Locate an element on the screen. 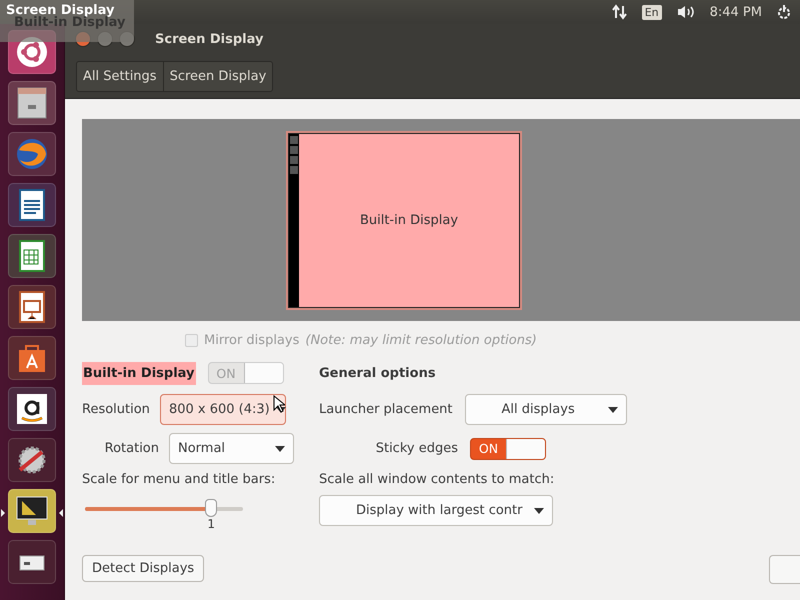 This screenshot has height=600, width=800. section-heading: General options is located at coordinates (377, 373).